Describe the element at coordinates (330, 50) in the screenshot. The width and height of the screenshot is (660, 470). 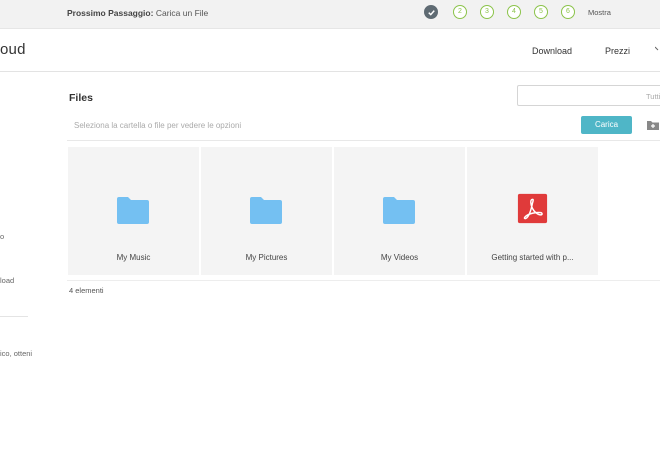
I see `header: oud Download Prezzi` at that location.